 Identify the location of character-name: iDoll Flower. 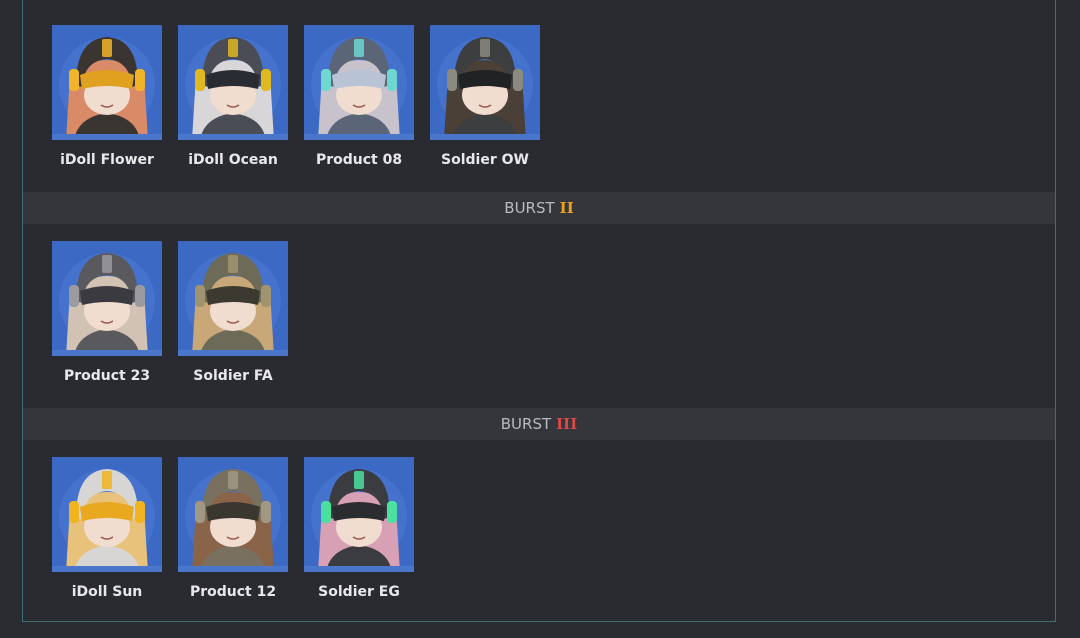
(107, 160).